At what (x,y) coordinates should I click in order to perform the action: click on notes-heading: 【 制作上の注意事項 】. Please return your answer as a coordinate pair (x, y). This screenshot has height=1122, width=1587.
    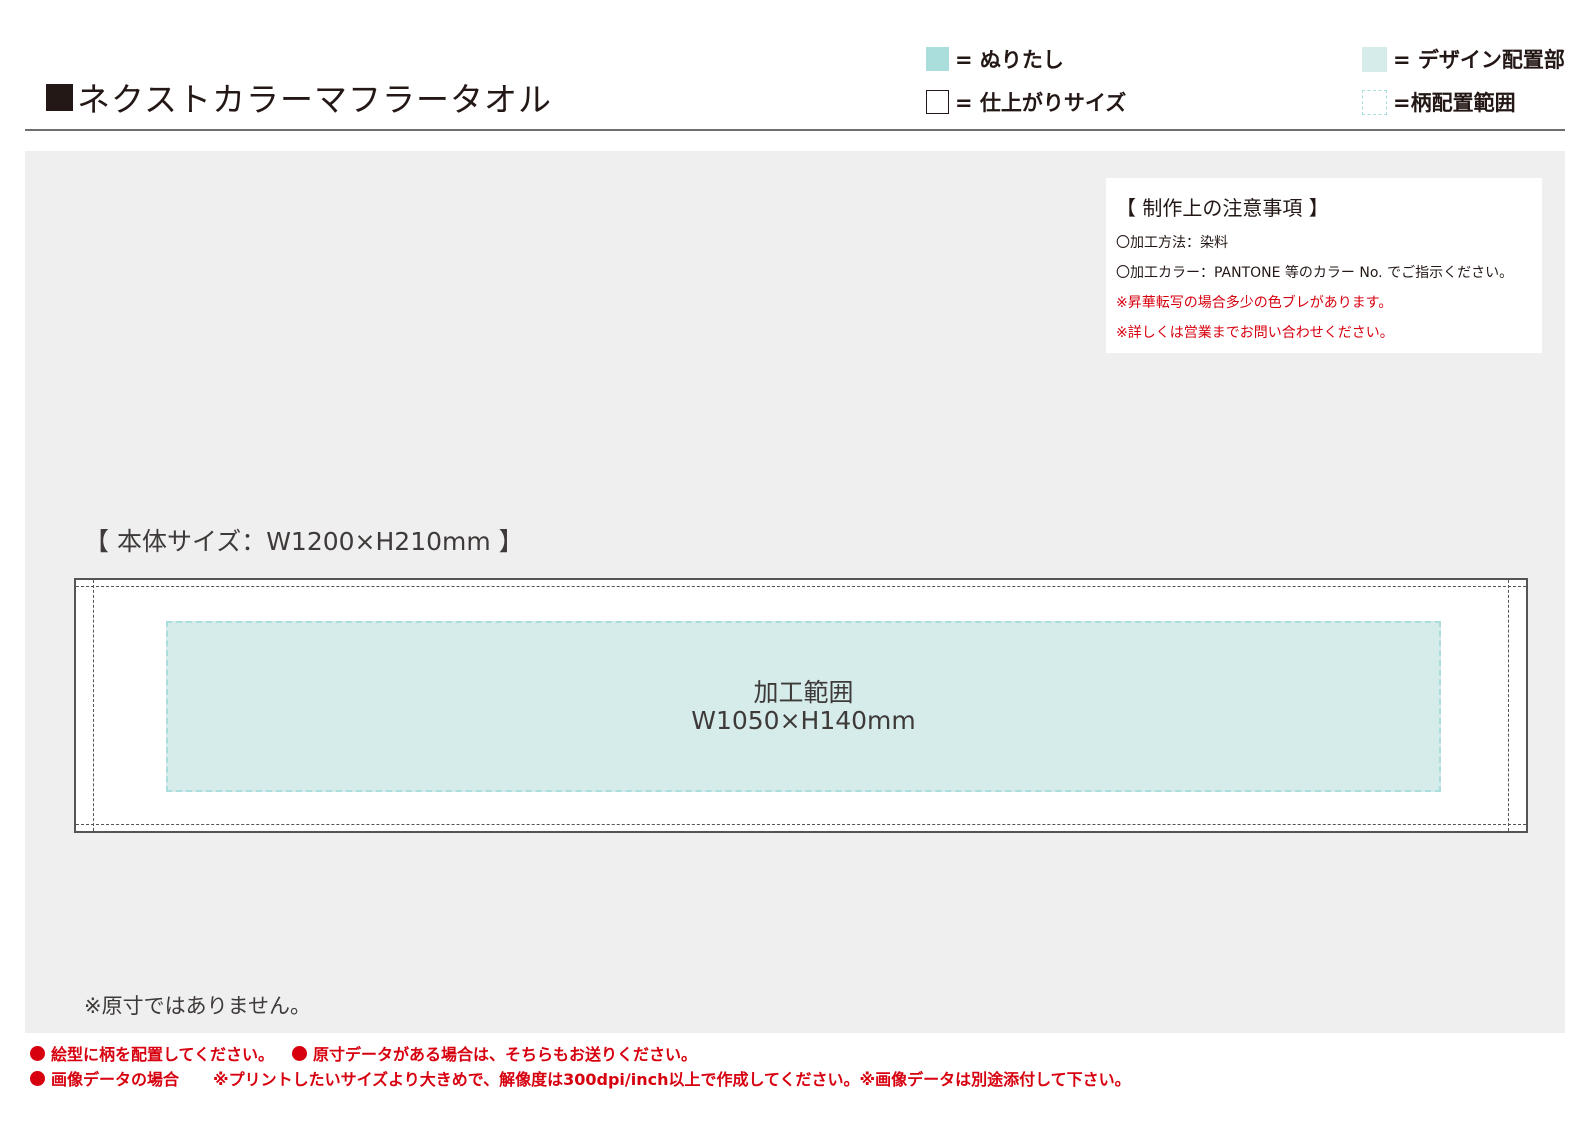
    Looking at the image, I should click on (1222, 208).